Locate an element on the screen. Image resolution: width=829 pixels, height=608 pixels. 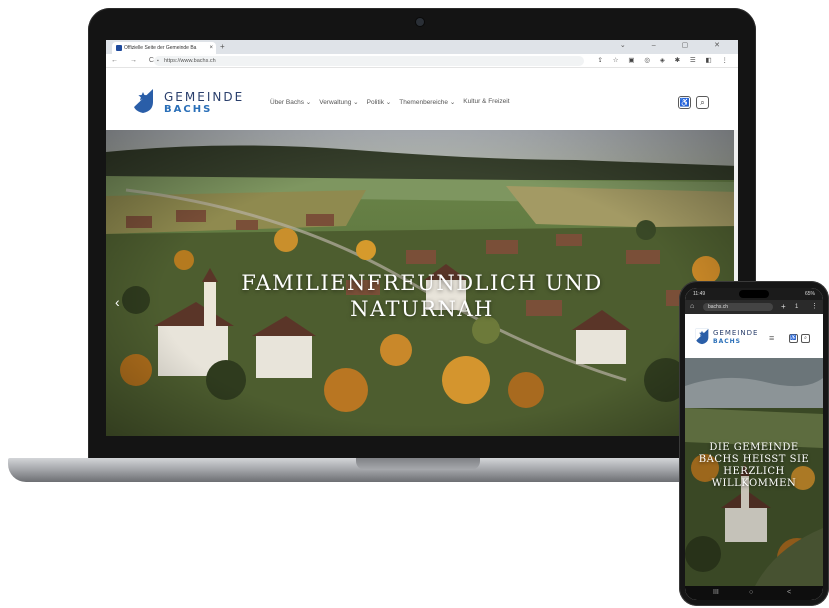
phone-battery: 65% is located at coordinates (809, 294).